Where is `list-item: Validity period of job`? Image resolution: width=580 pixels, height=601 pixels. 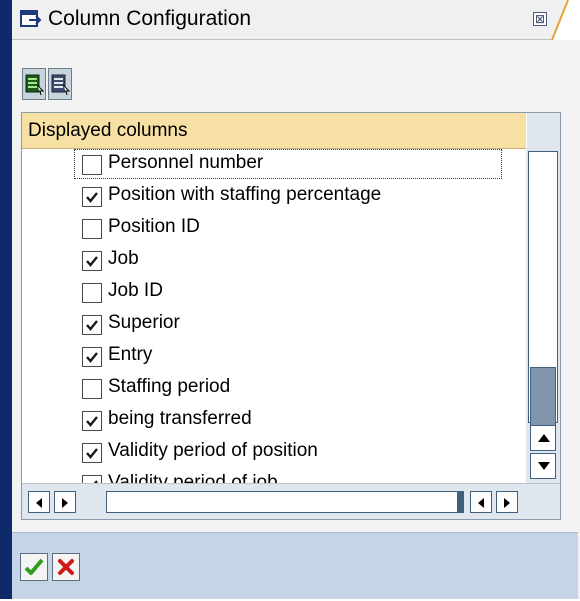
list-item: Validity period of job is located at coordinates (272, 476).